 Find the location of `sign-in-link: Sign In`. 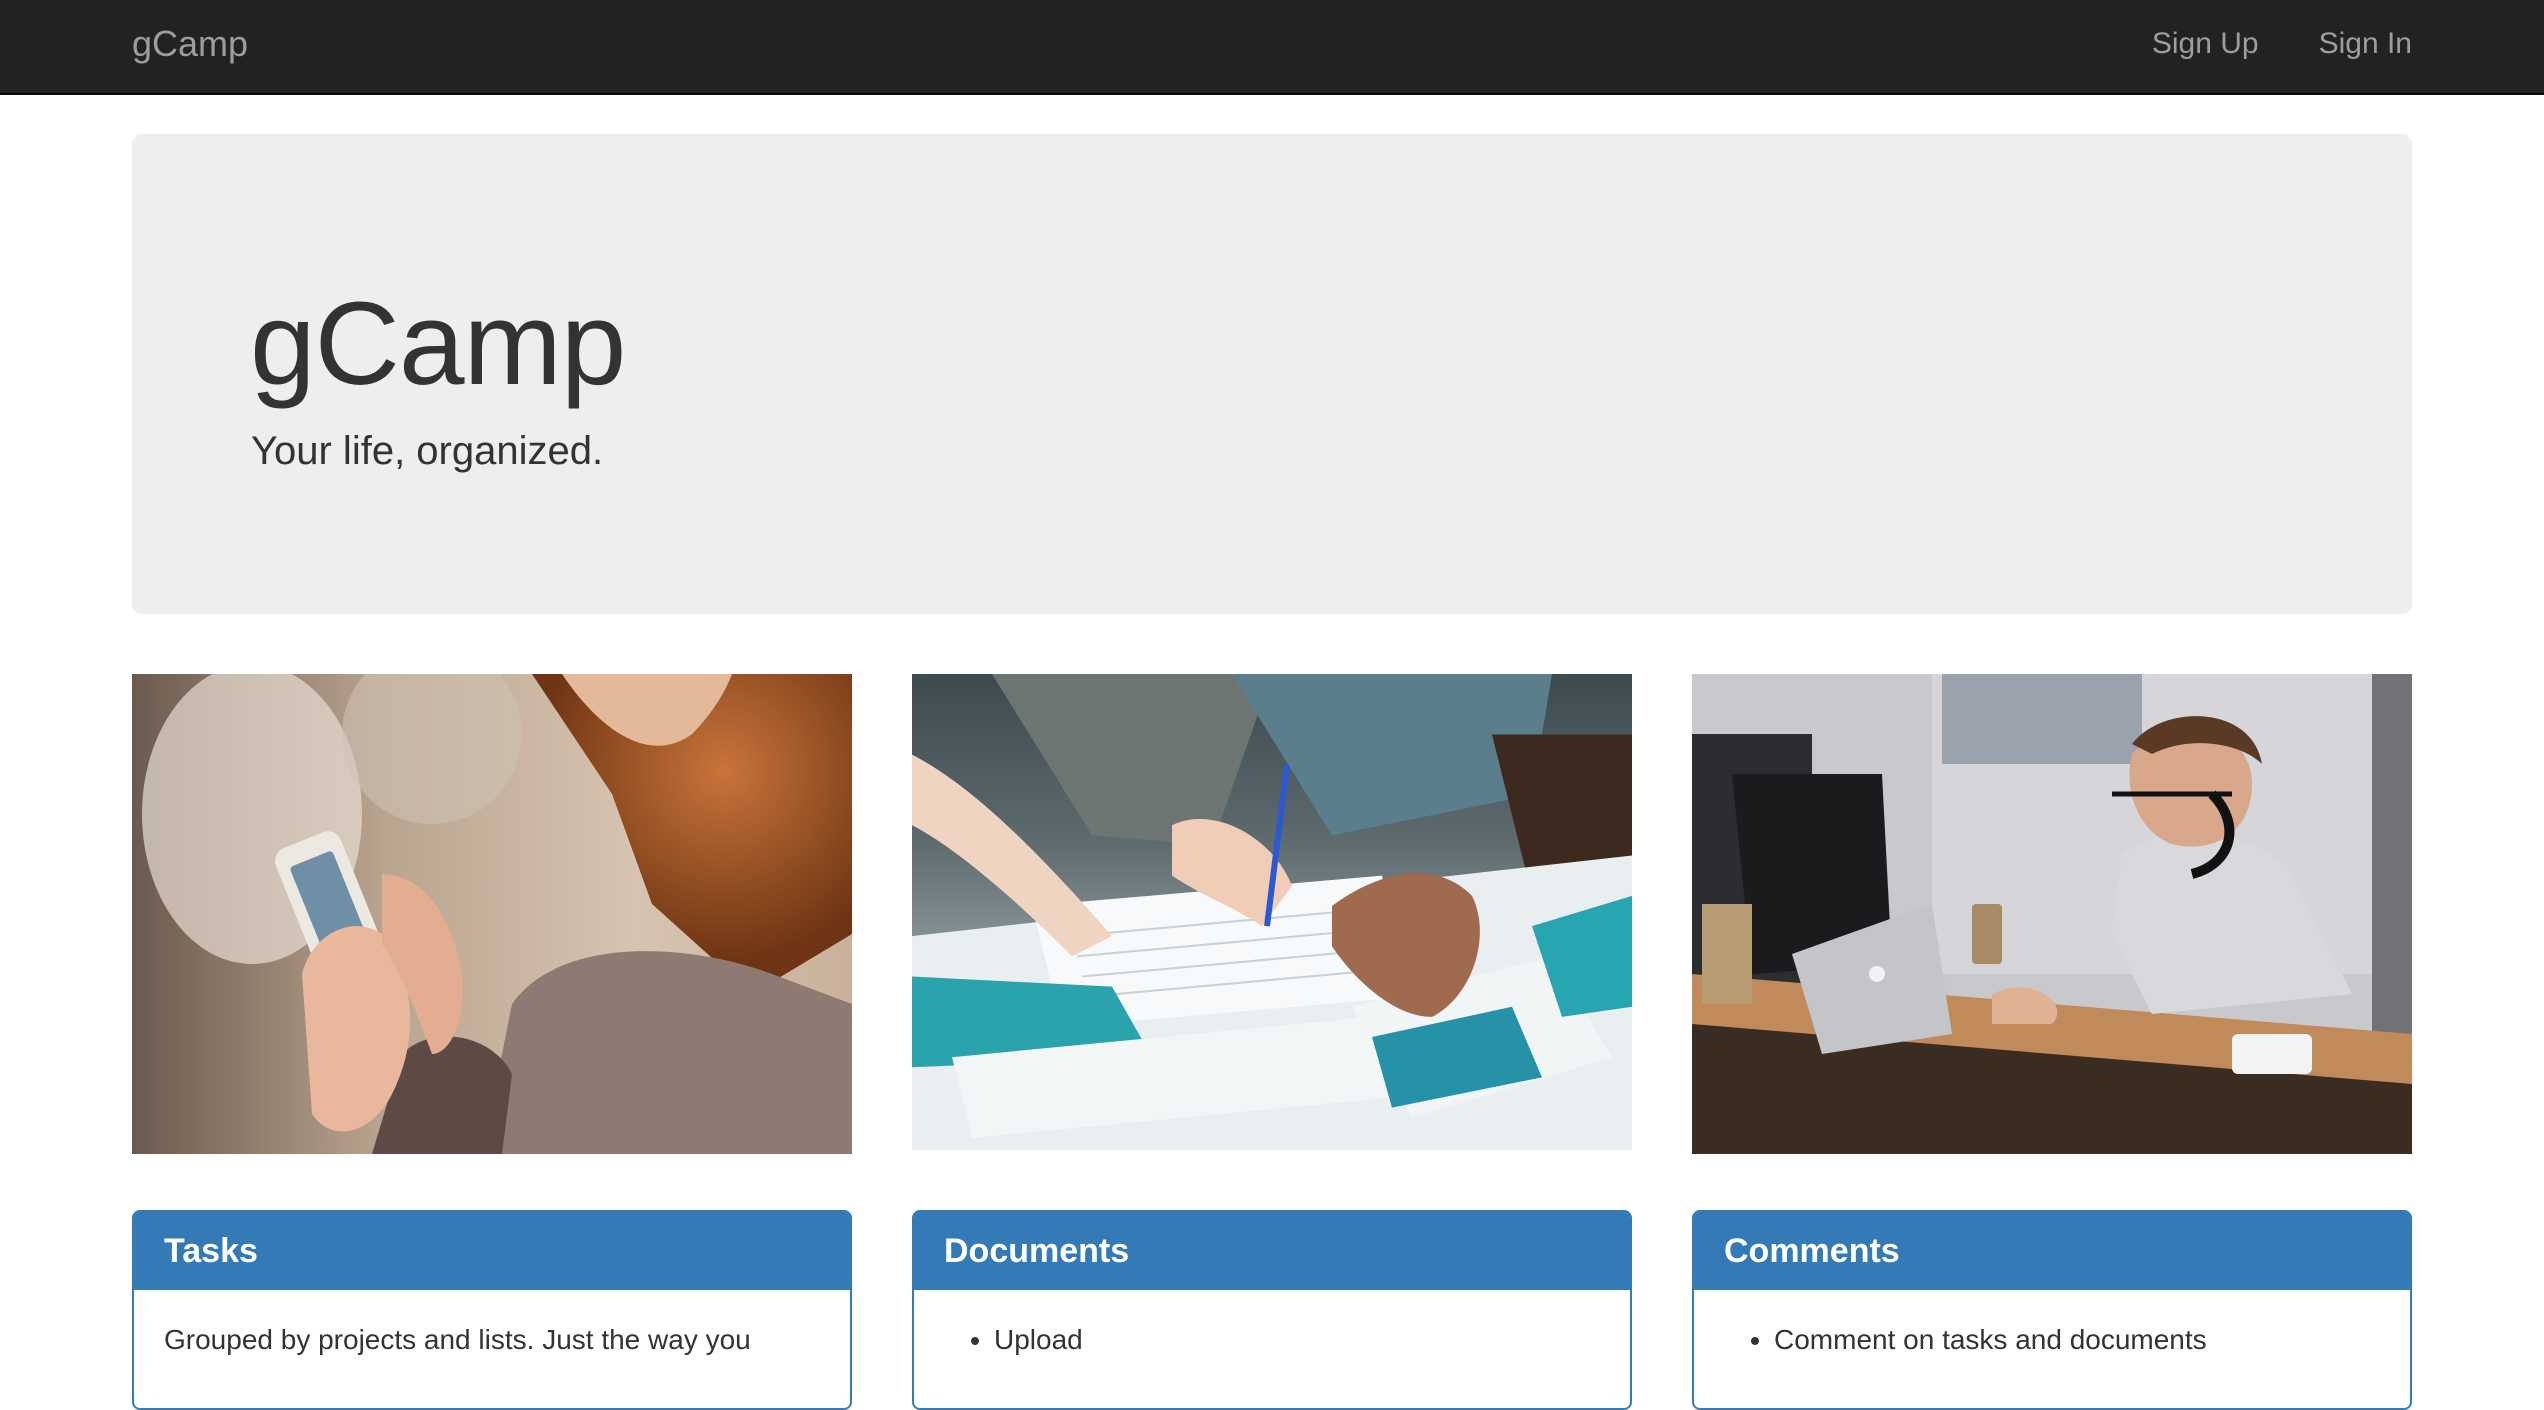

sign-in-link: Sign In is located at coordinates (2365, 44).